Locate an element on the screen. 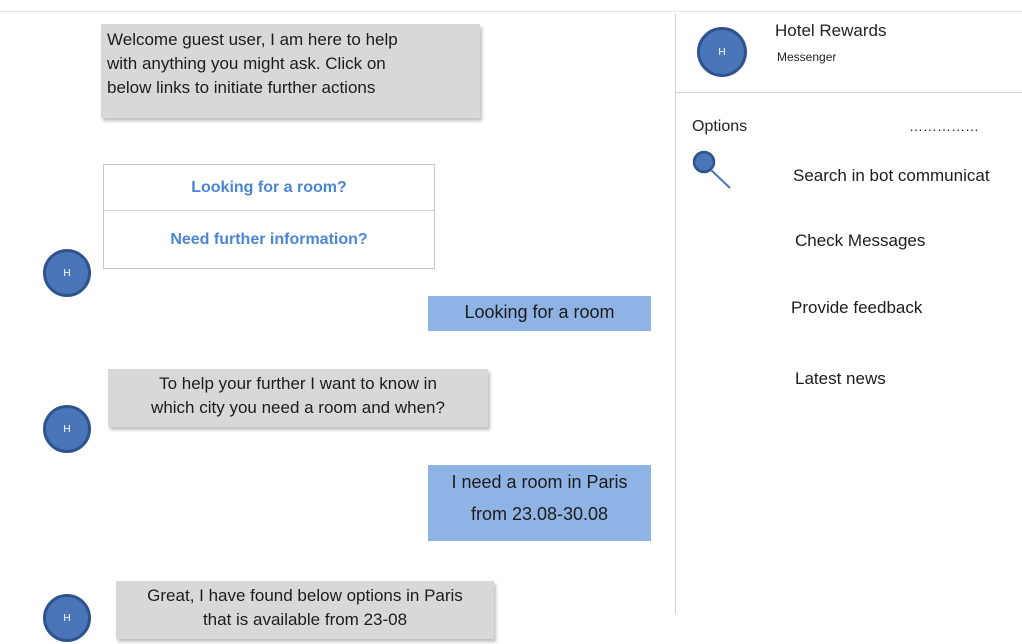 The image size is (1022, 644). user-message-looking-for-room: Looking for a room is located at coordinates (539, 313).